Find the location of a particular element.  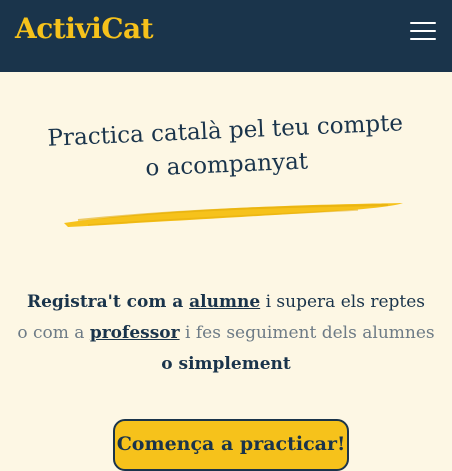

intro-text-segment: o com a is located at coordinates (53, 333).